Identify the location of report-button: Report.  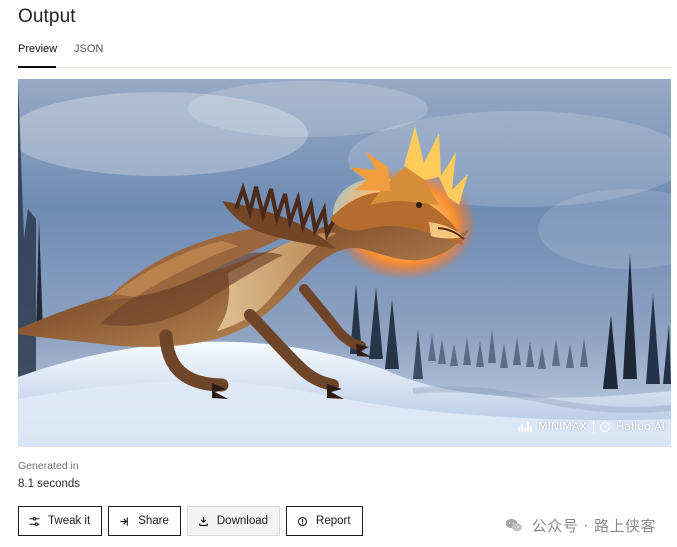
(324, 521).